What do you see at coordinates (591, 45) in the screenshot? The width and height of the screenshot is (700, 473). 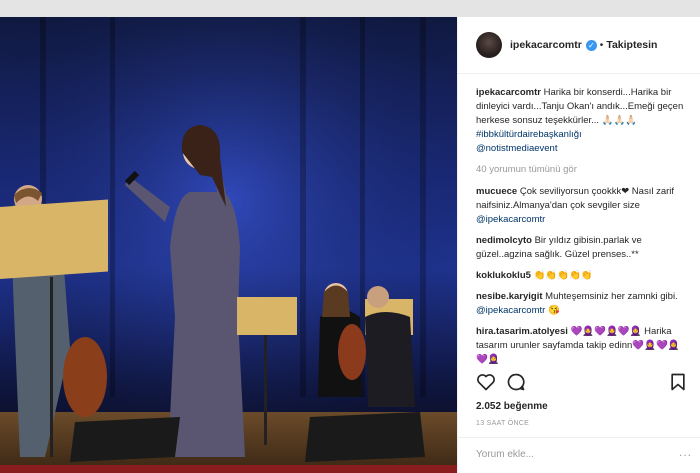 I see `verified-badge-icon: ✓` at bounding box center [591, 45].